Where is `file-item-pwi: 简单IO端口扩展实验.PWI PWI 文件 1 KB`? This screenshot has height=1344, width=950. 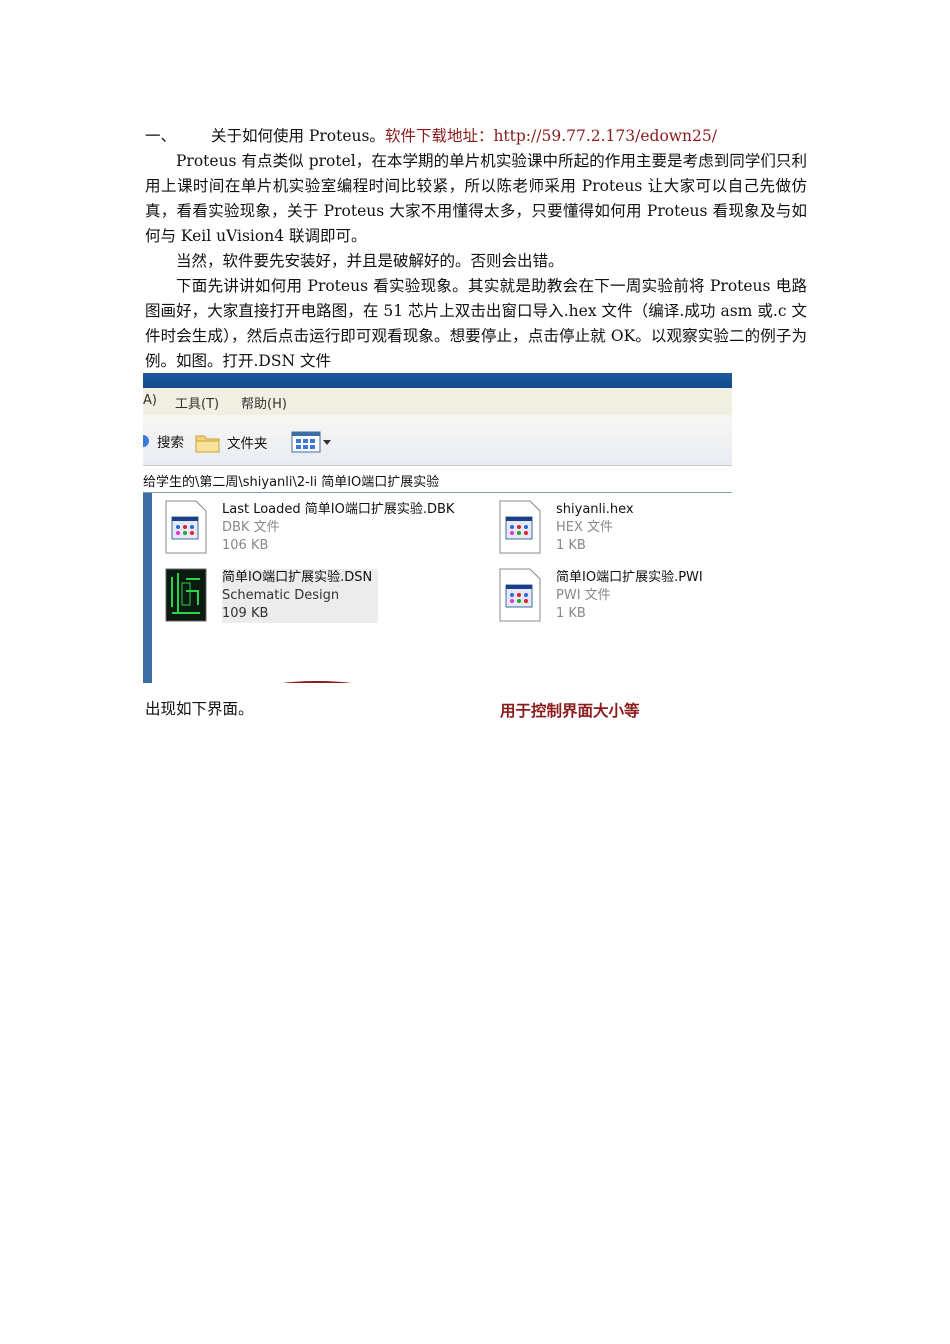
file-item-pwi: 简单IO端口扩展实验.PWI PWI 文件 1 KB is located at coordinates (629, 596).